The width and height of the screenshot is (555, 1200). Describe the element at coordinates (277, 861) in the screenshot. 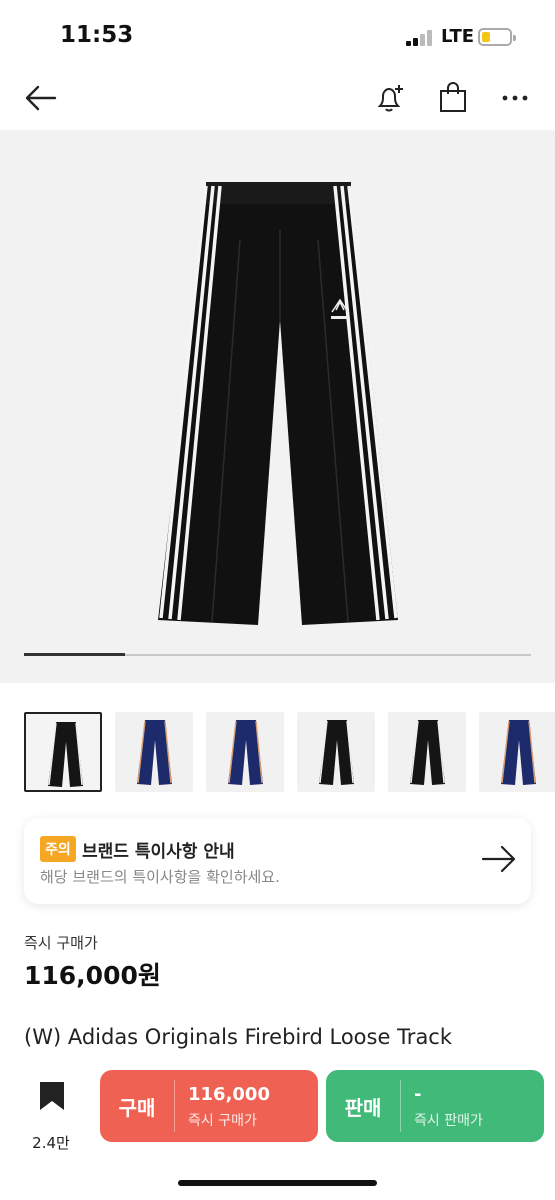

I see `brand-notice-card: 주의 브랜드 특이사항 안내 해당 브랜드의 특이사항을 확인하세요.` at that location.